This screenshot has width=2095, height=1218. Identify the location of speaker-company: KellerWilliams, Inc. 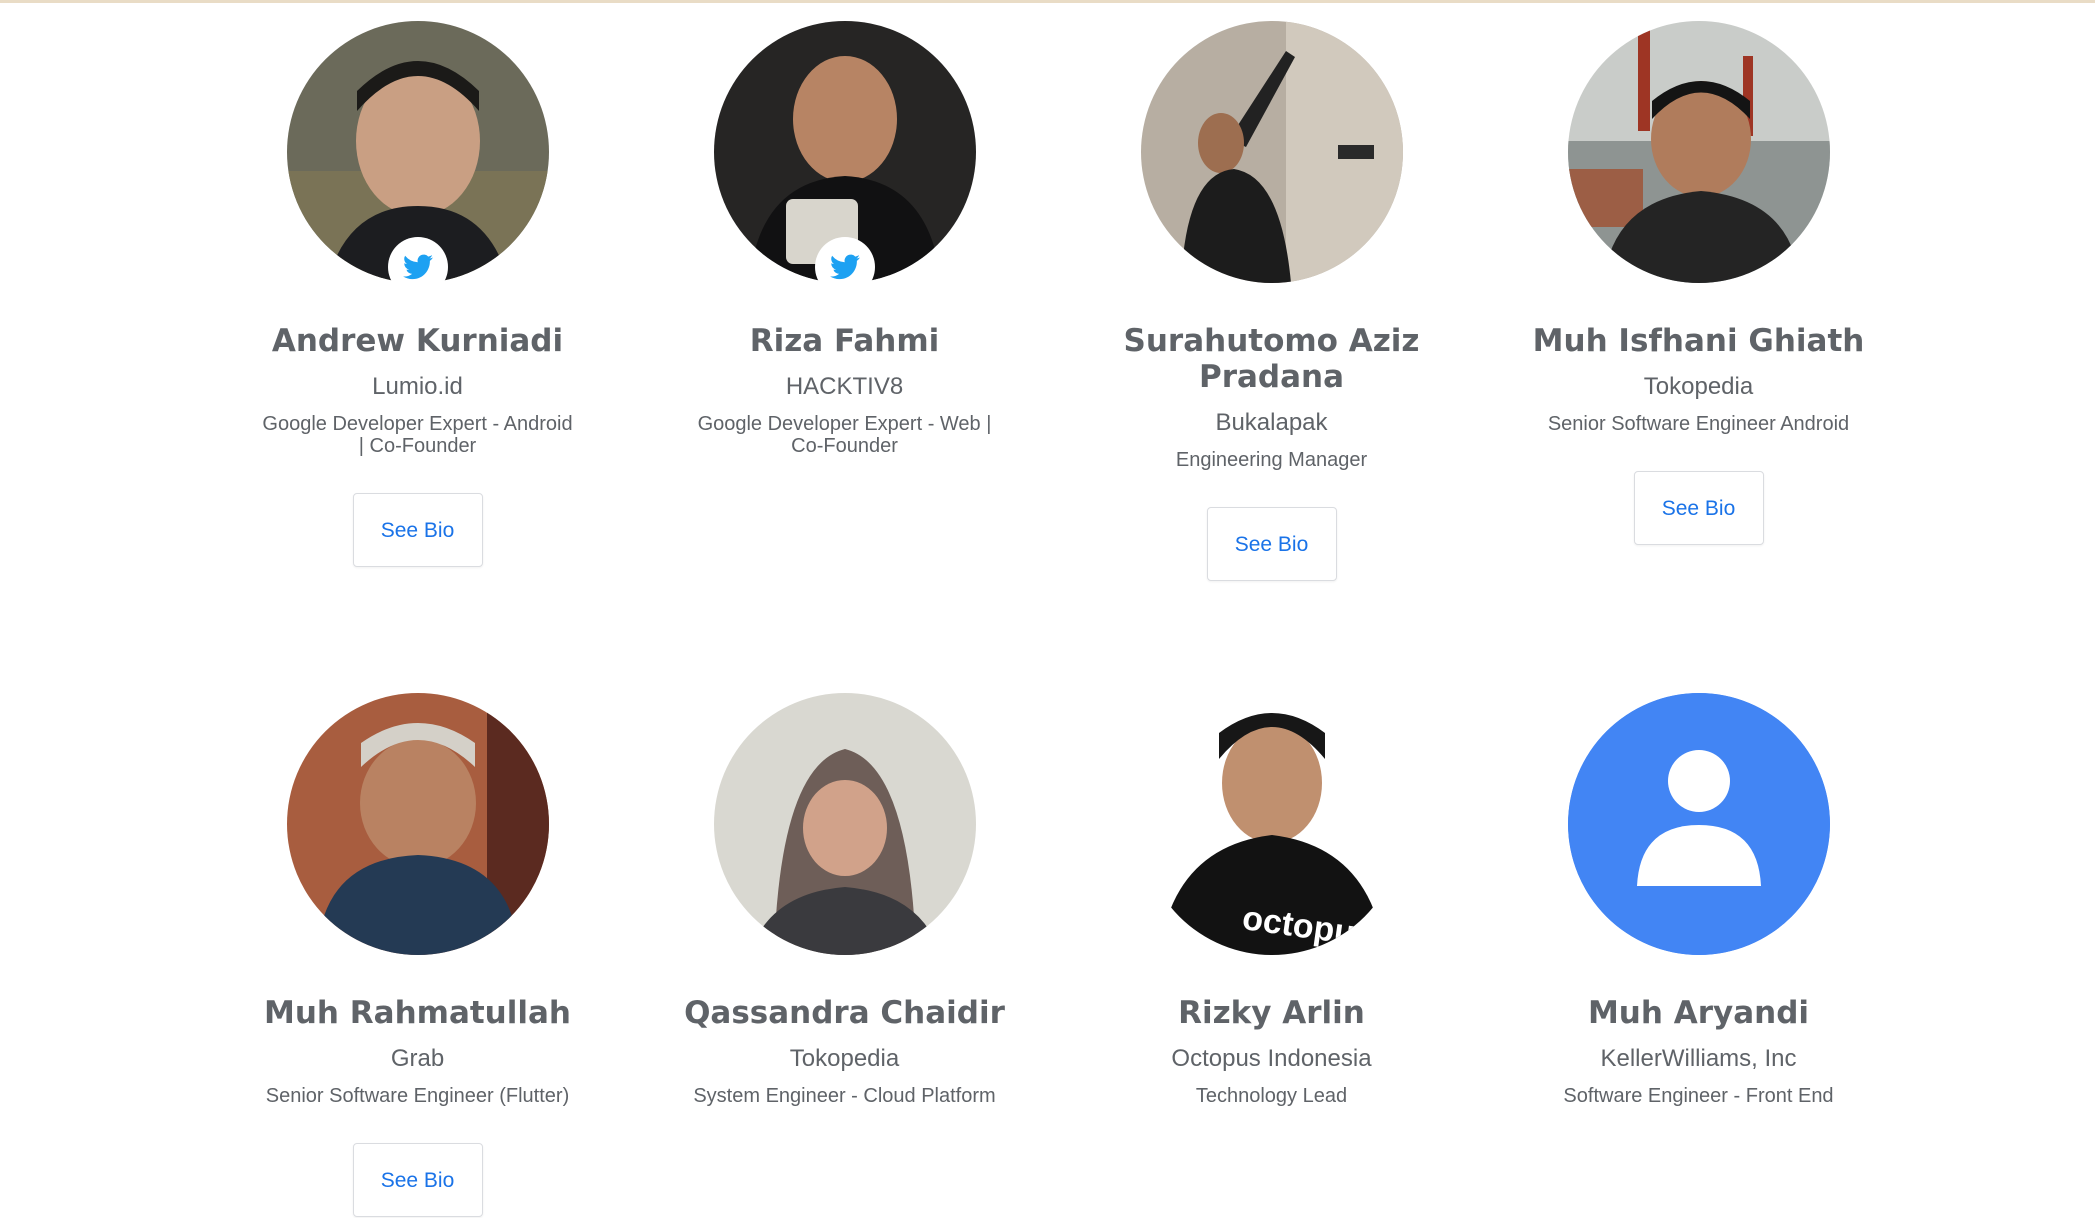
(1698, 1058).